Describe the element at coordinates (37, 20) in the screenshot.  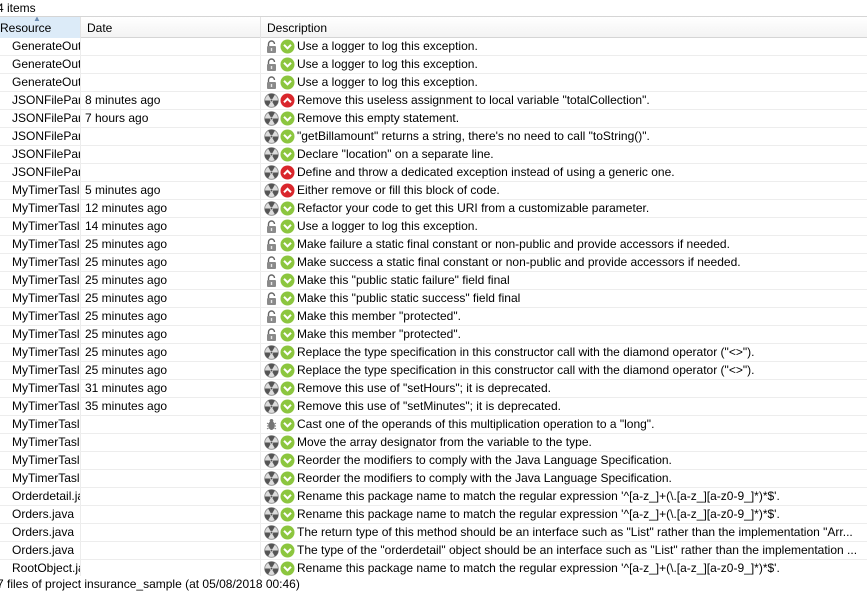
I see `sort-ascending-icon: ▲` at that location.